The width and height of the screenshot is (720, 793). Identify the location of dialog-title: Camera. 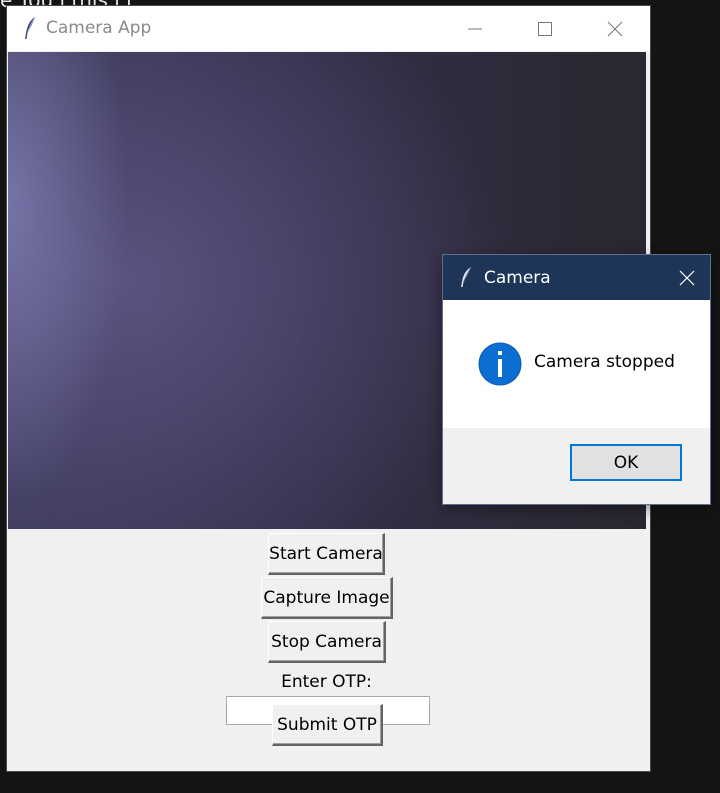
(517, 278).